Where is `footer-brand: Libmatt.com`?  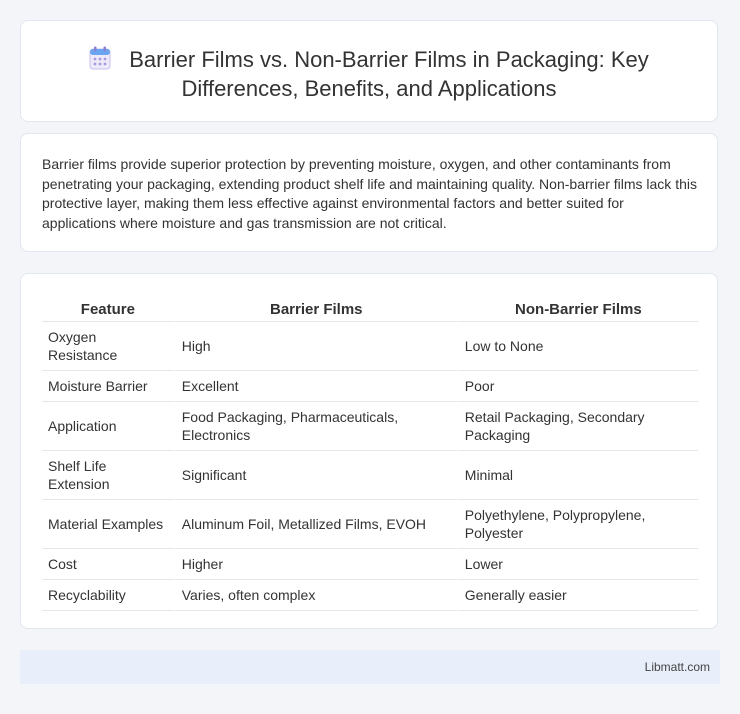 footer-brand: Libmatt.com is located at coordinates (677, 667).